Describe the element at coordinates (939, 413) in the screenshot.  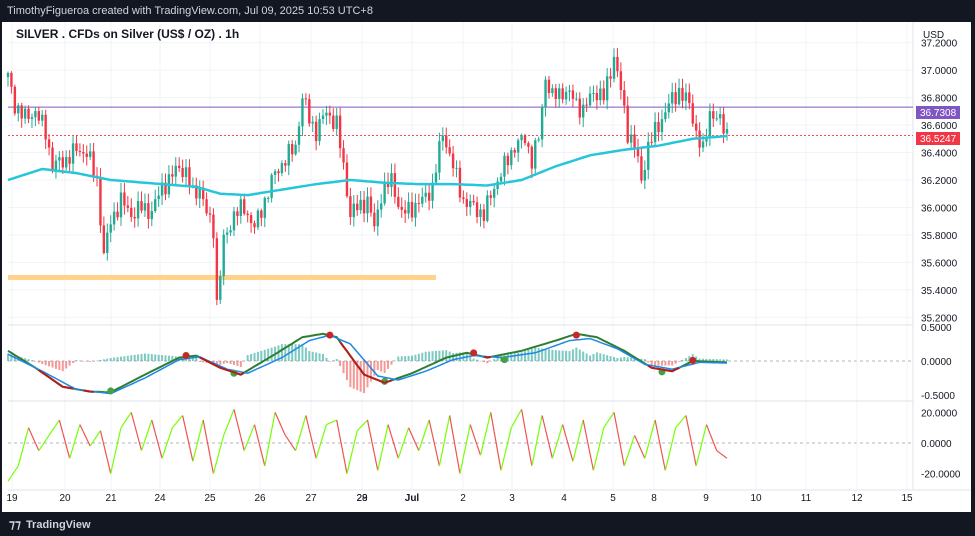
I see `momentum-tick-label: 20.0000` at that location.